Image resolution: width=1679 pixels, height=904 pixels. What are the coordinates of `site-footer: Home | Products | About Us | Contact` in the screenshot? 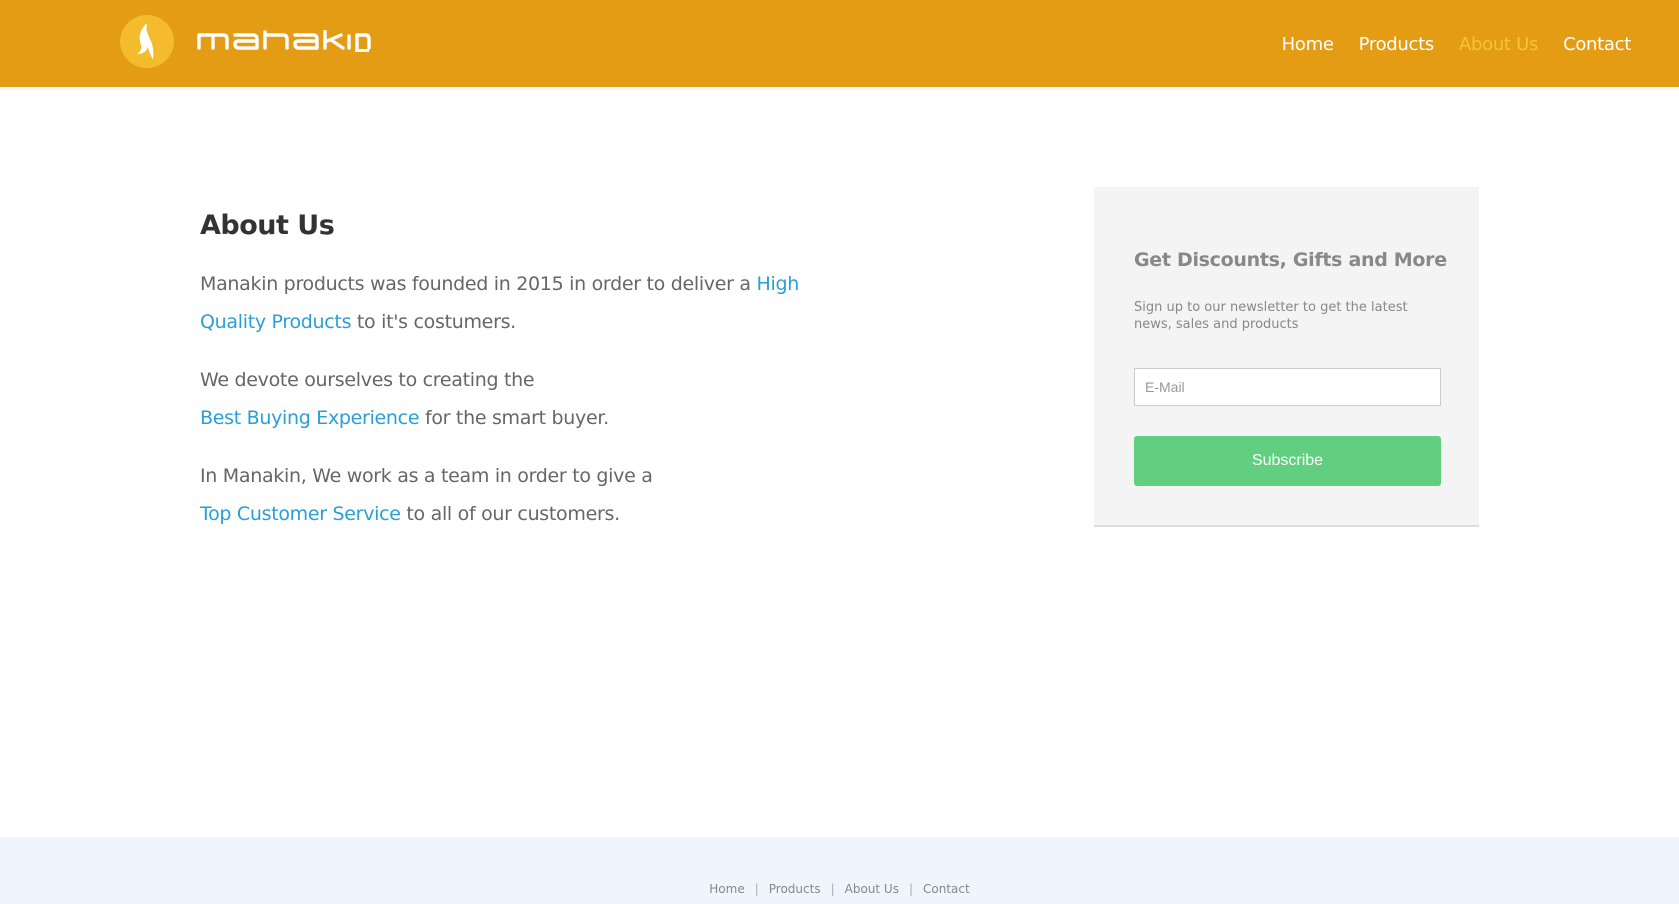 It's located at (839, 870).